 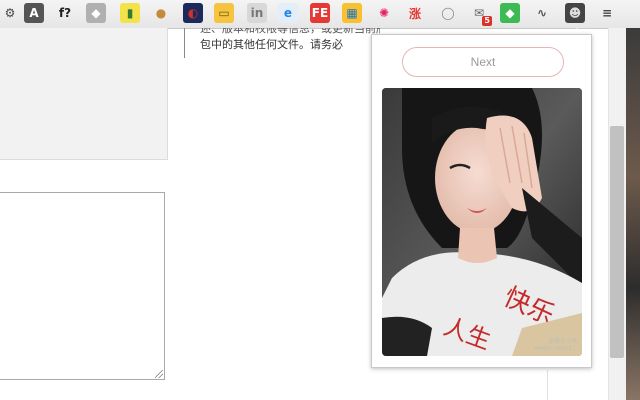 I want to click on speedometer-icon-glyph: ◐, so click(x=193, y=13).